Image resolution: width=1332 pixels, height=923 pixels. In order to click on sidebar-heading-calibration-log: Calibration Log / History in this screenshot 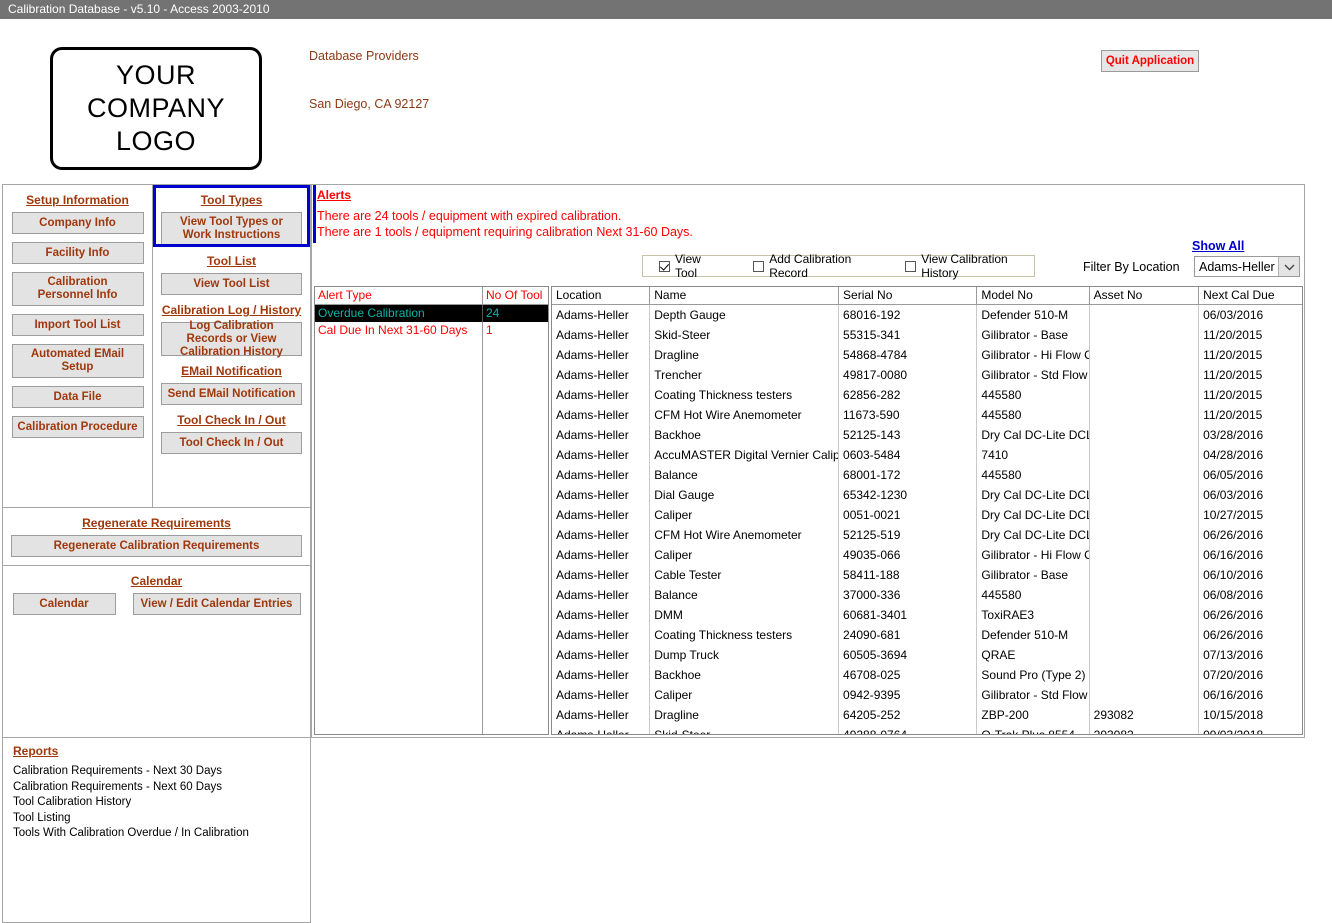, I will do `click(231, 310)`.